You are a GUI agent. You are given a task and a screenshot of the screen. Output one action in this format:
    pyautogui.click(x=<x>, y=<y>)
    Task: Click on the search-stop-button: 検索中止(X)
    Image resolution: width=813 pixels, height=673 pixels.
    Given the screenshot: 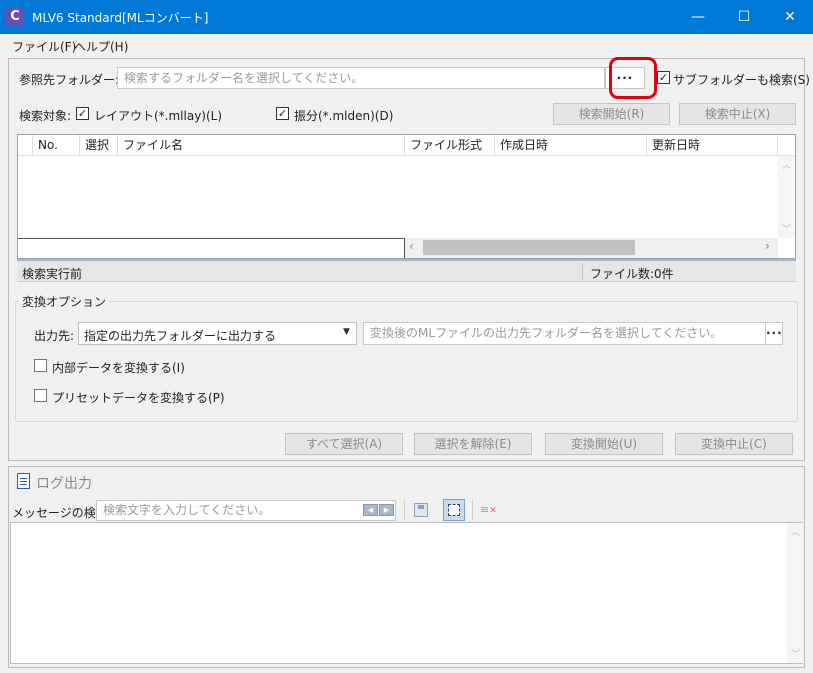 What is the action you would take?
    pyautogui.click(x=737, y=114)
    